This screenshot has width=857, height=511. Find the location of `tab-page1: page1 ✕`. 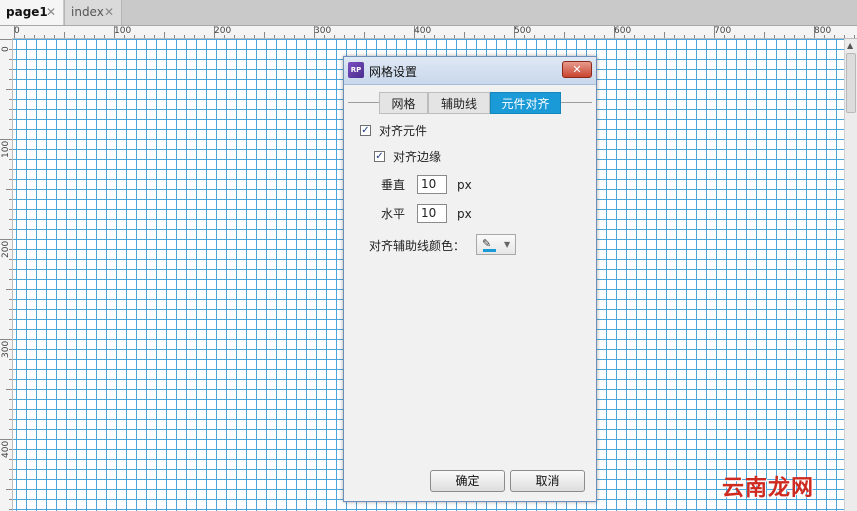

tab-page1: page1 ✕ is located at coordinates (31, 12).